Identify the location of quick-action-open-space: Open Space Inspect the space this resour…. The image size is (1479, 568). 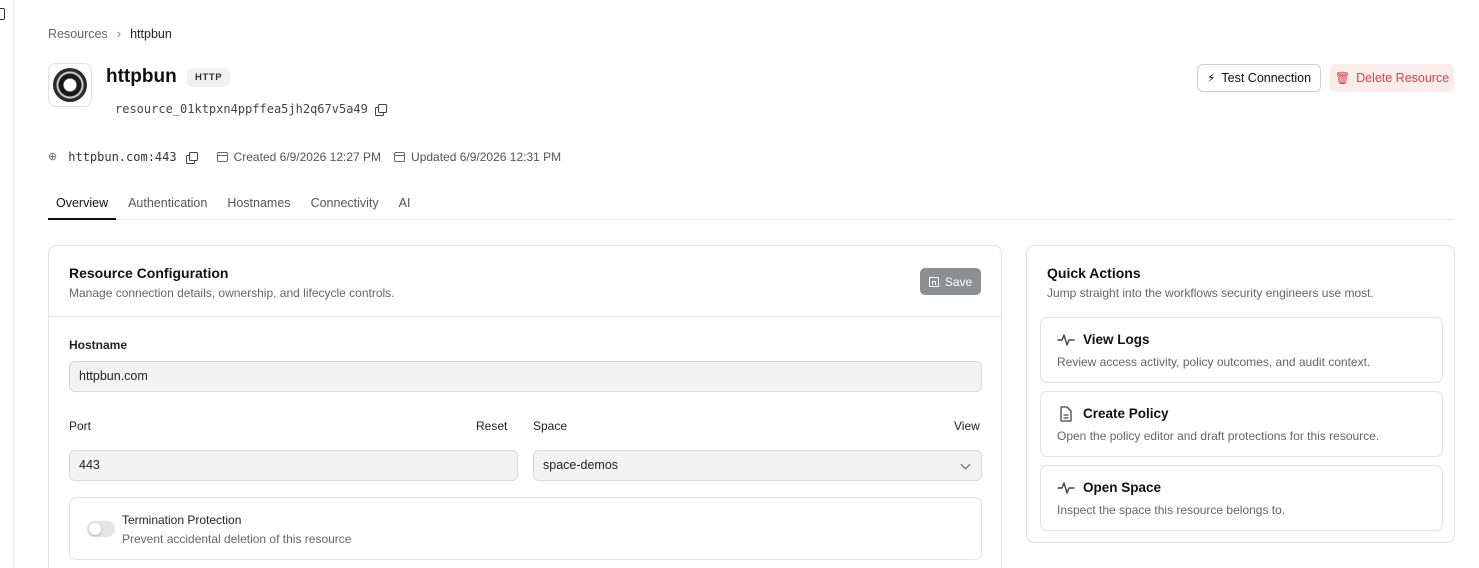
(1241, 498).